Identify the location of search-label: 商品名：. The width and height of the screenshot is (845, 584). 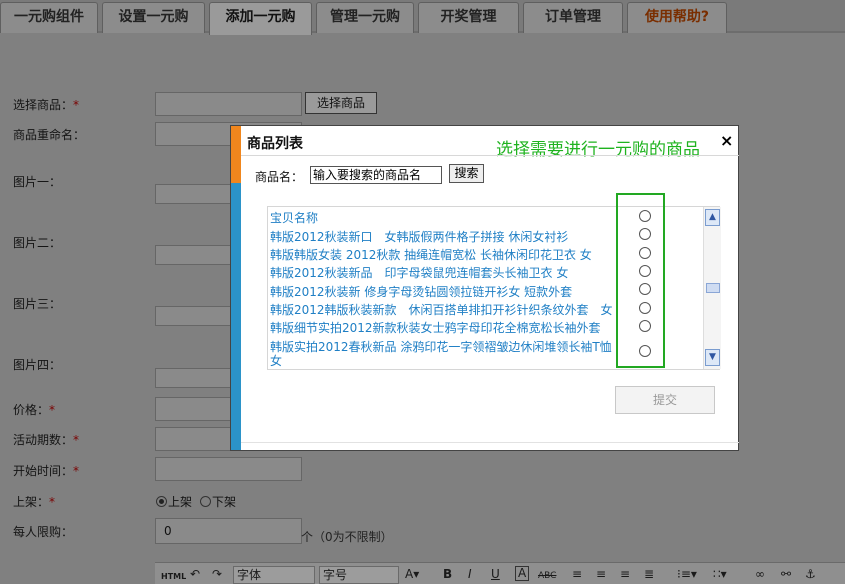
(279, 177).